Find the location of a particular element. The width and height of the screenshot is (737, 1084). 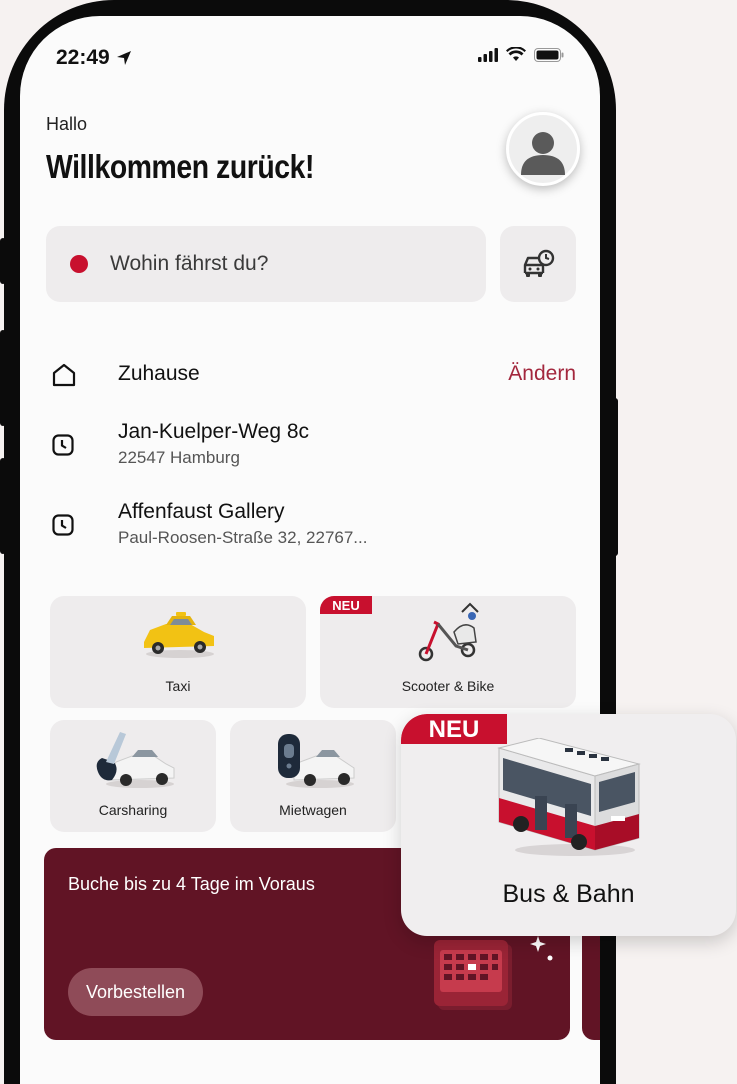

place-item-recent: Jan-Kuelper-Weg 8c 22547 Hamburg is located at coordinates (311, 445).